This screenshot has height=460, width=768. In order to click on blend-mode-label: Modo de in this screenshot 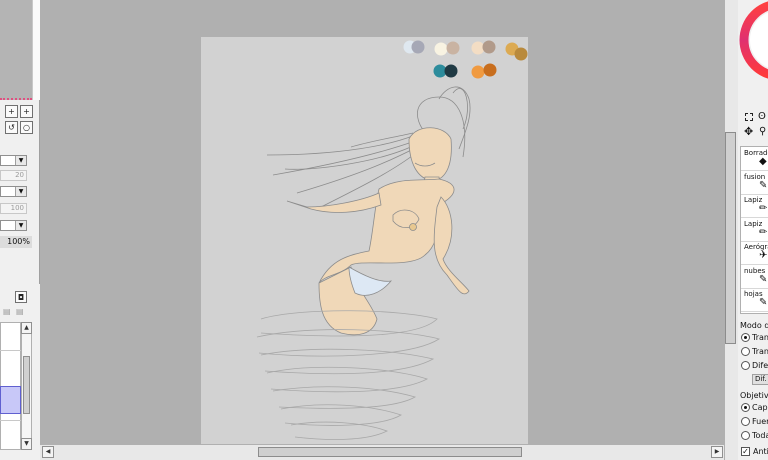, I will do `click(754, 325)`.